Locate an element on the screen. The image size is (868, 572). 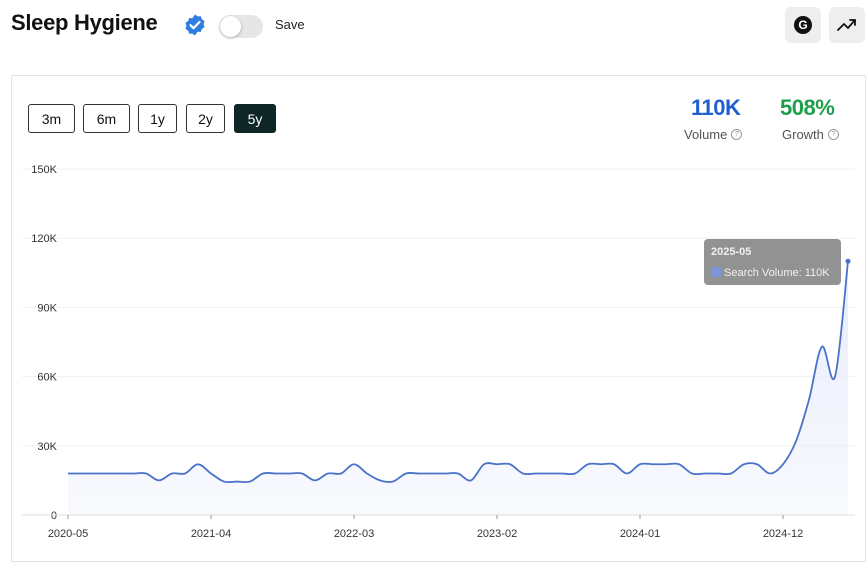
y-tick-label: 60K is located at coordinates (47, 378).